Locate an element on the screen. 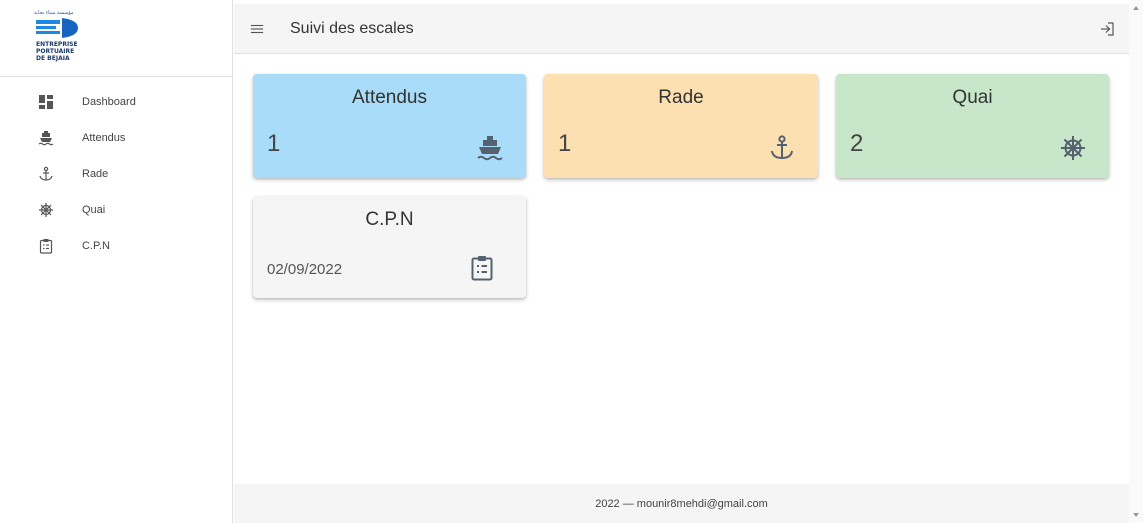  card-title: Quai is located at coordinates (972, 97).